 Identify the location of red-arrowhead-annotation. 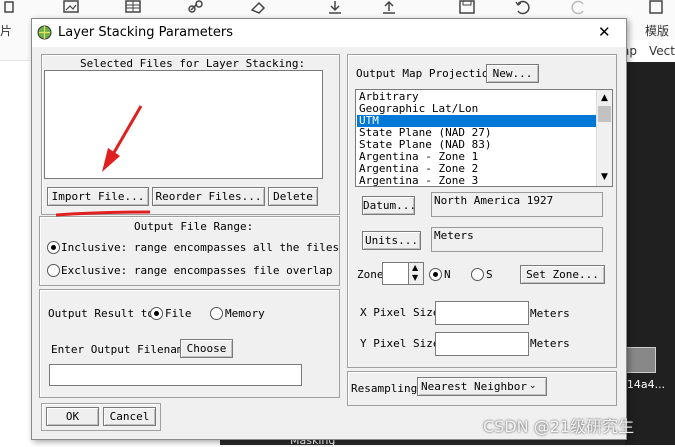
(111, 160).